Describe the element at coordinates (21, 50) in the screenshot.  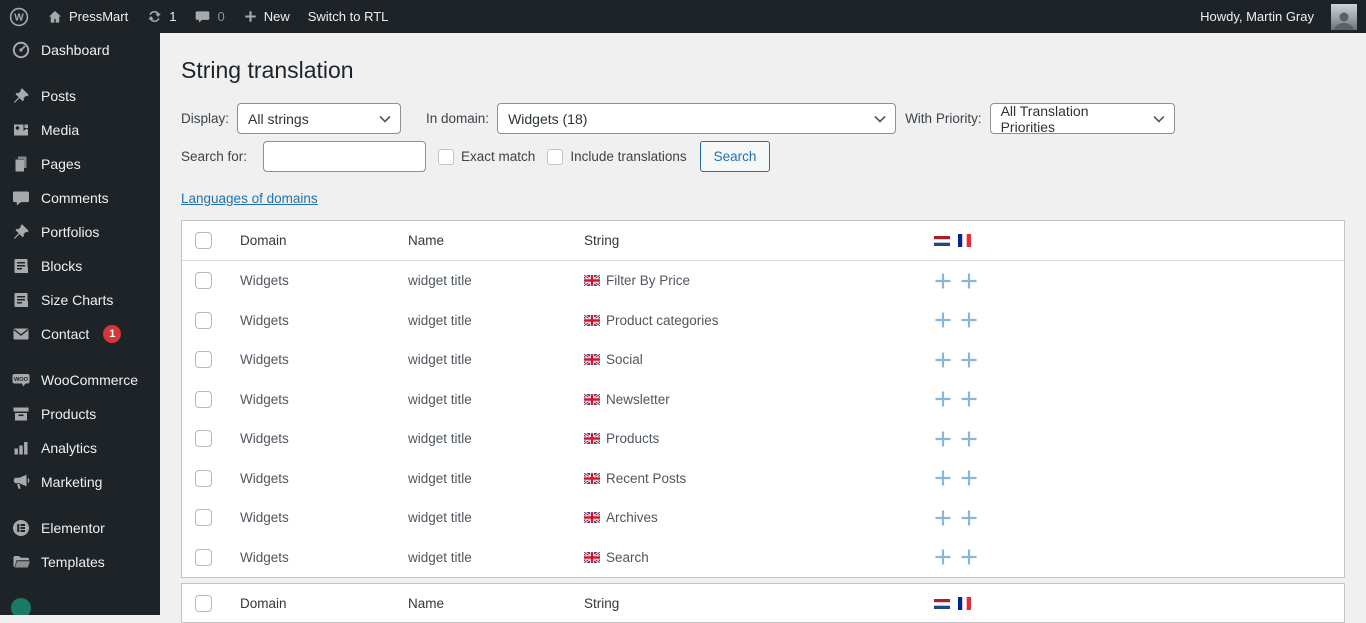
I see `dashboard-icon` at that location.